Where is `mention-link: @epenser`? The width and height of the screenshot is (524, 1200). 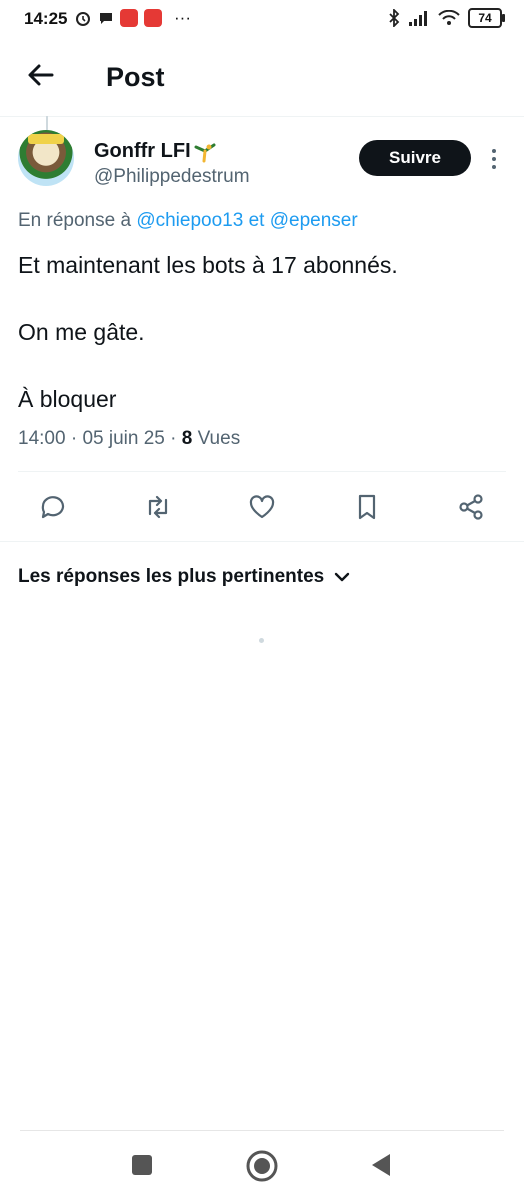 mention-link: @epenser is located at coordinates (314, 220).